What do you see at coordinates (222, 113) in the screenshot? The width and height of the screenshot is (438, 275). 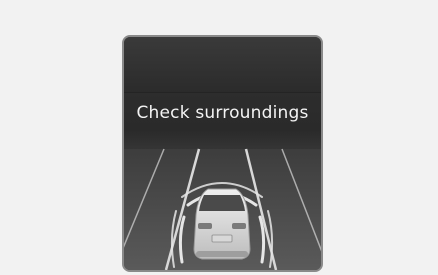 I see `warning-message: Check surroundings` at bounding box center [222, 113].